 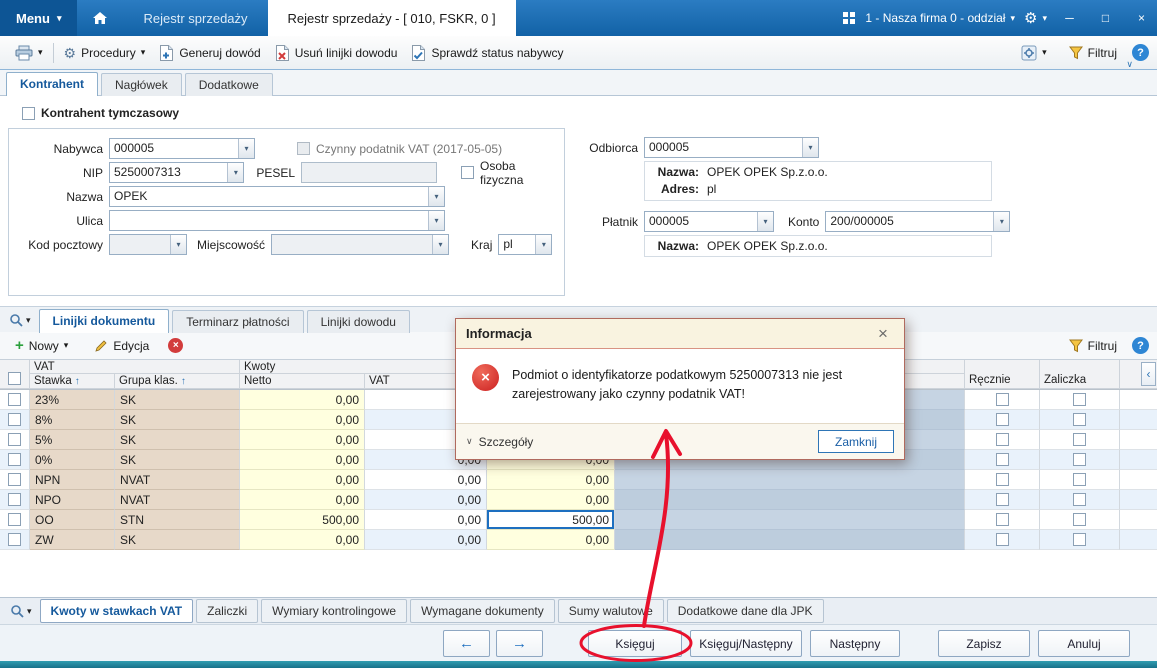 I want to click on minimize-button: ─, so click(x=1069, y=18).